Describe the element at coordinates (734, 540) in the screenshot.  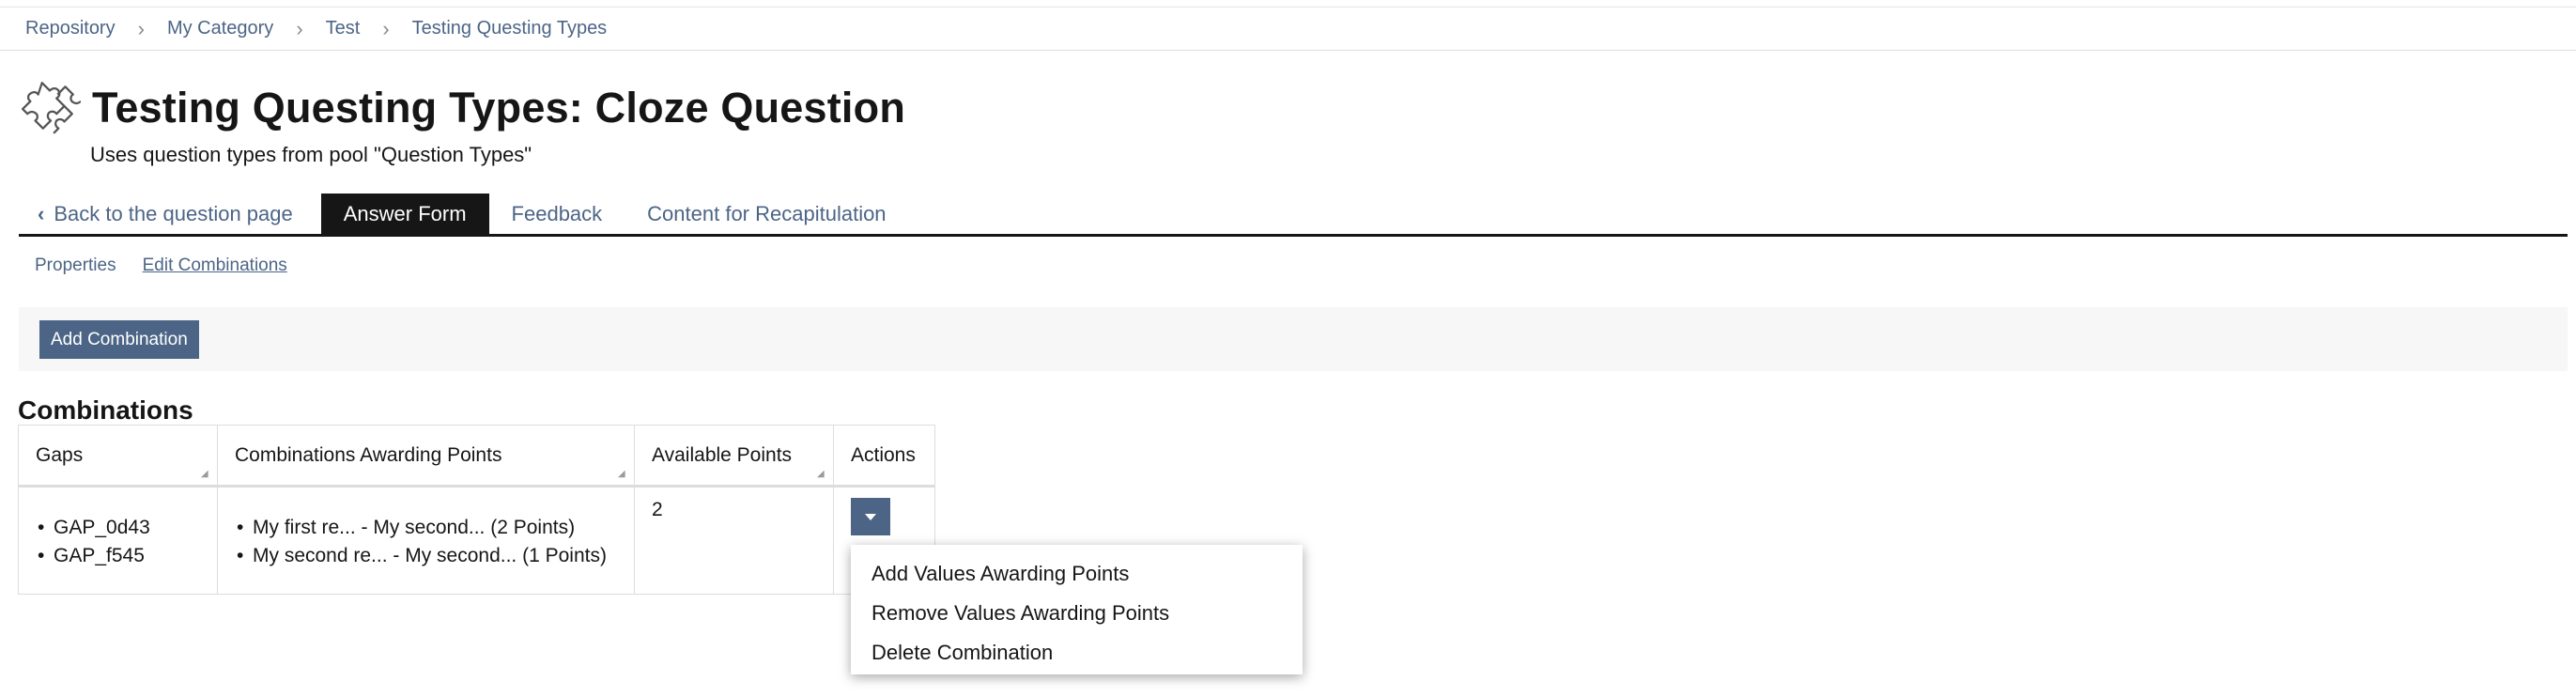
I see `available-points-cell: 2` at that location.